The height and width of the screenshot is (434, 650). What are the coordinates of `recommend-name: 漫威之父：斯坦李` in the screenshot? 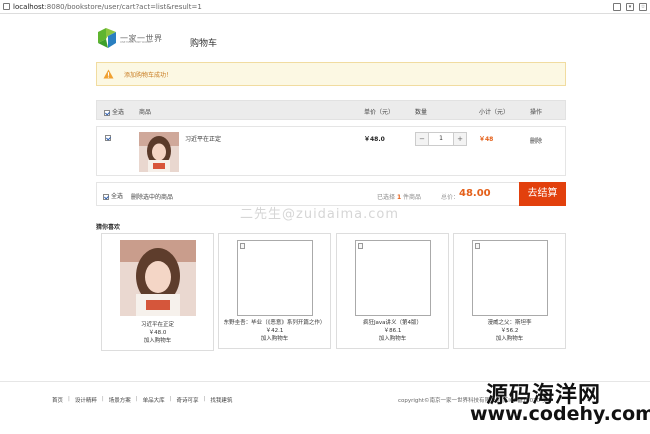 It's located at (509, 323).